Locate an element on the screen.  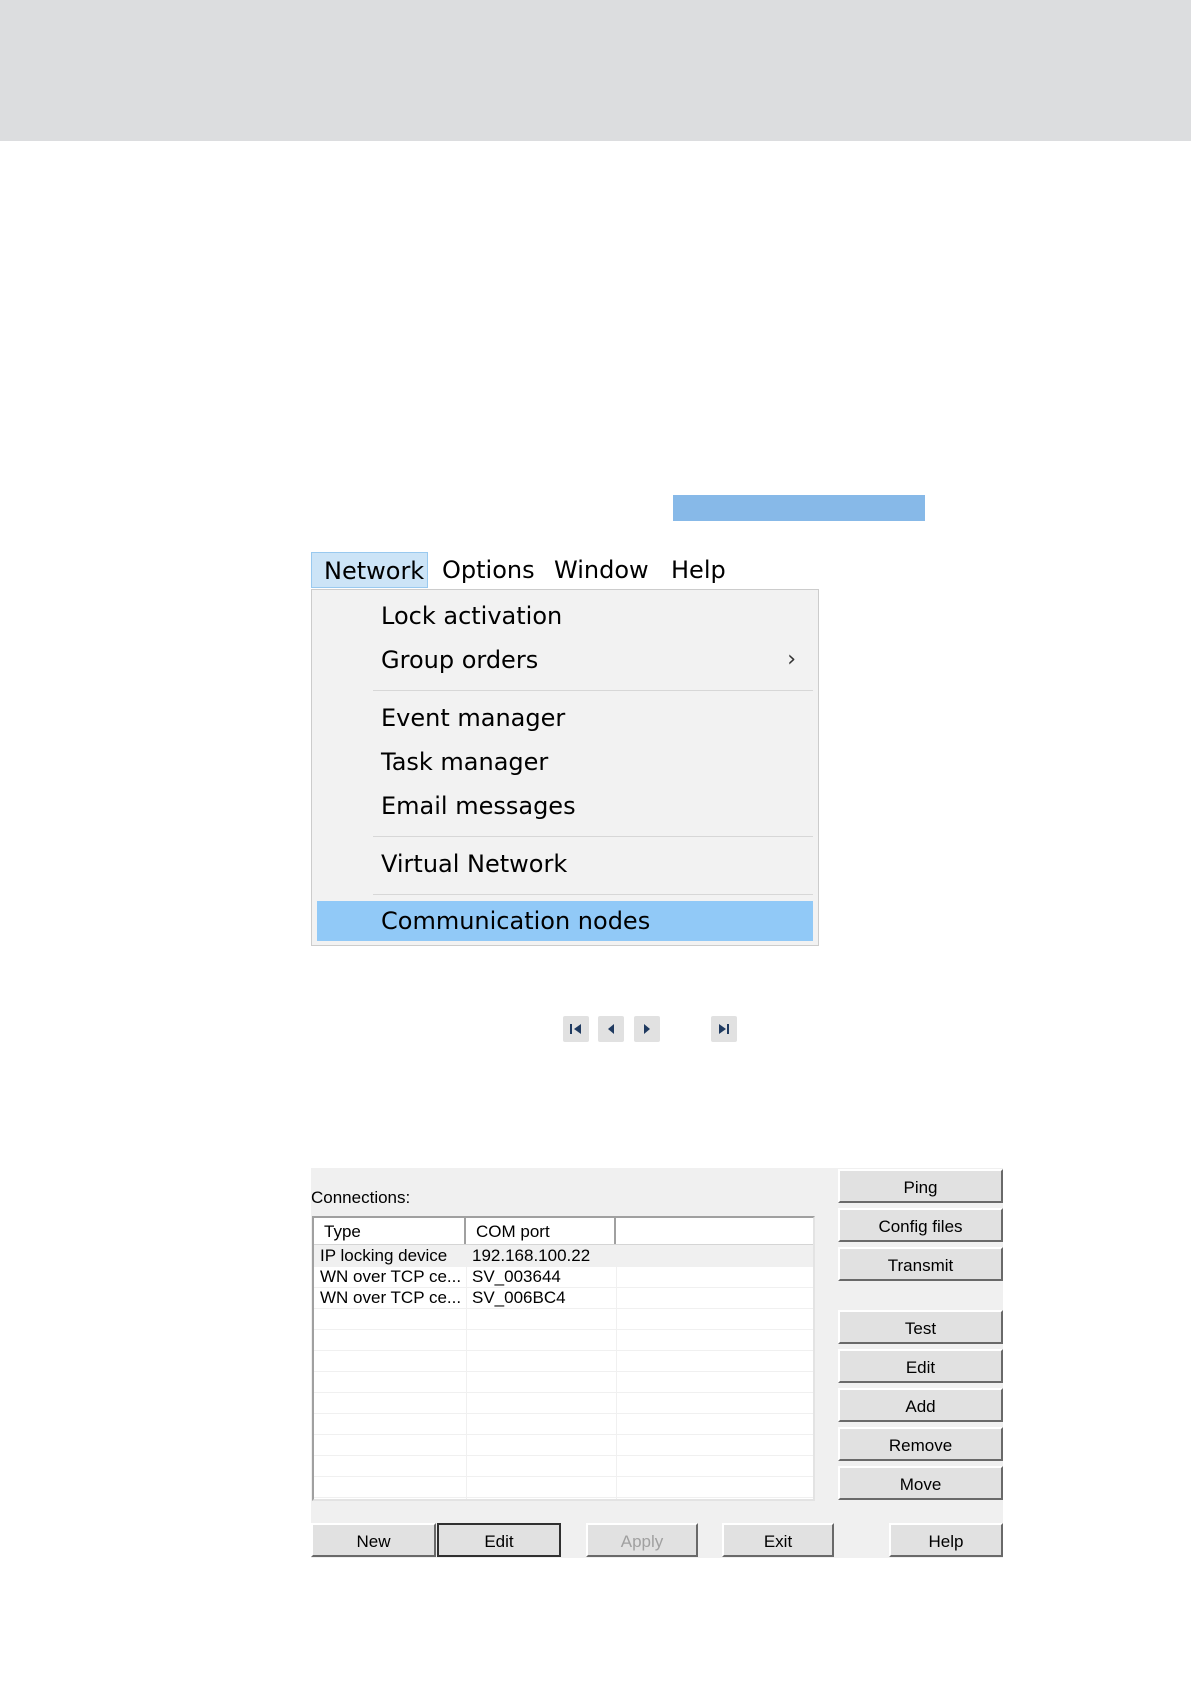
previous-record-icon is located at coordinates (611, 1029).